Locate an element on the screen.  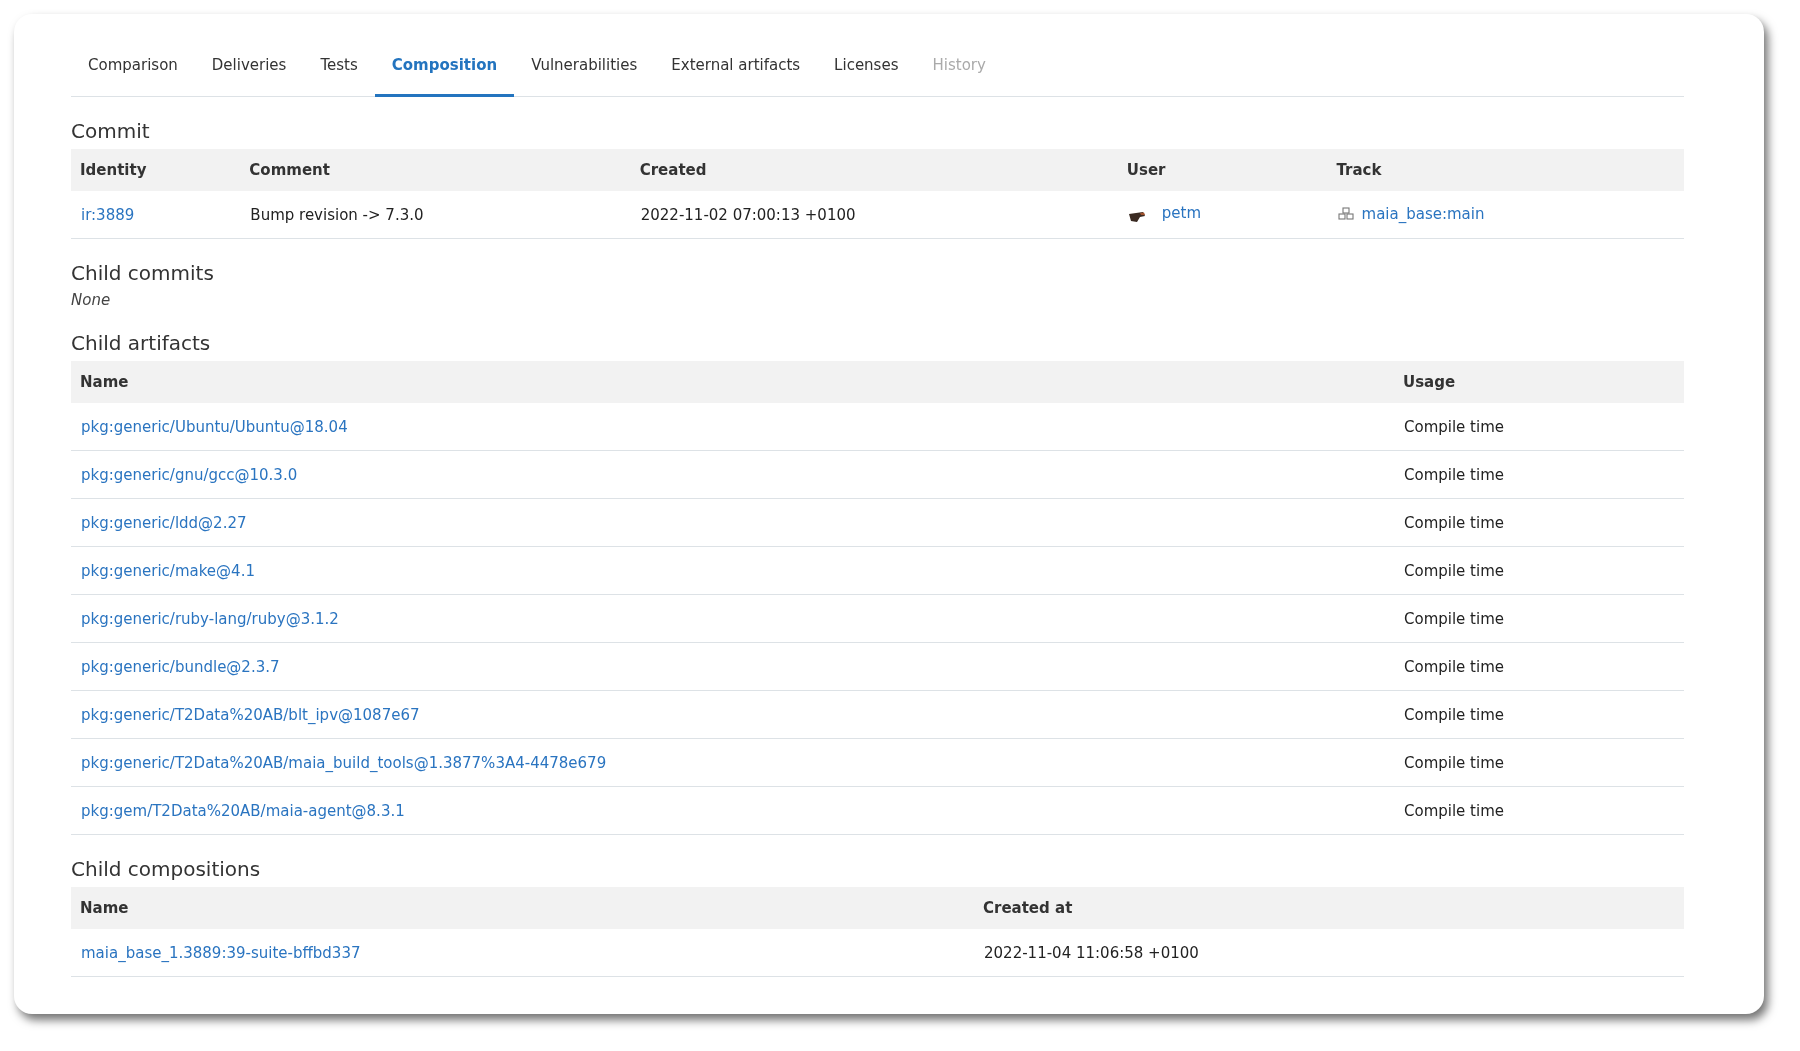
column-header: Usage is located at coordinates (1539, 382).